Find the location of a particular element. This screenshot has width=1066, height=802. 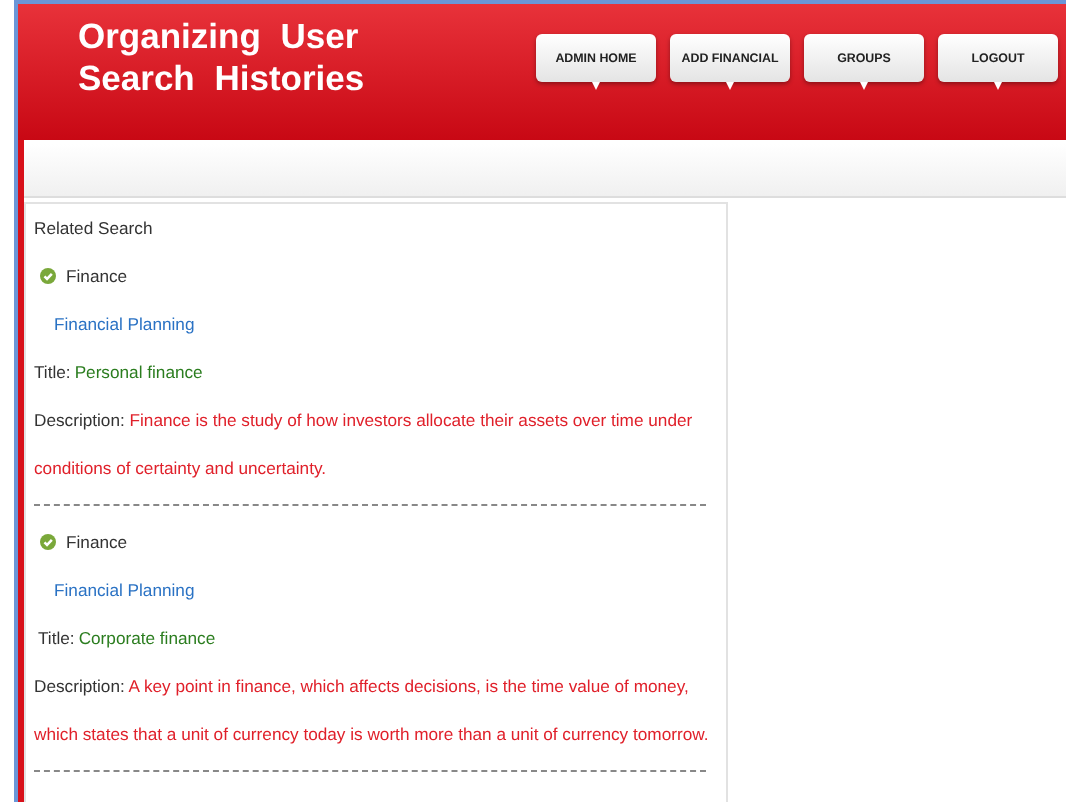

site-title: Organizing User Search Histories is located at coordinates (222, 58).